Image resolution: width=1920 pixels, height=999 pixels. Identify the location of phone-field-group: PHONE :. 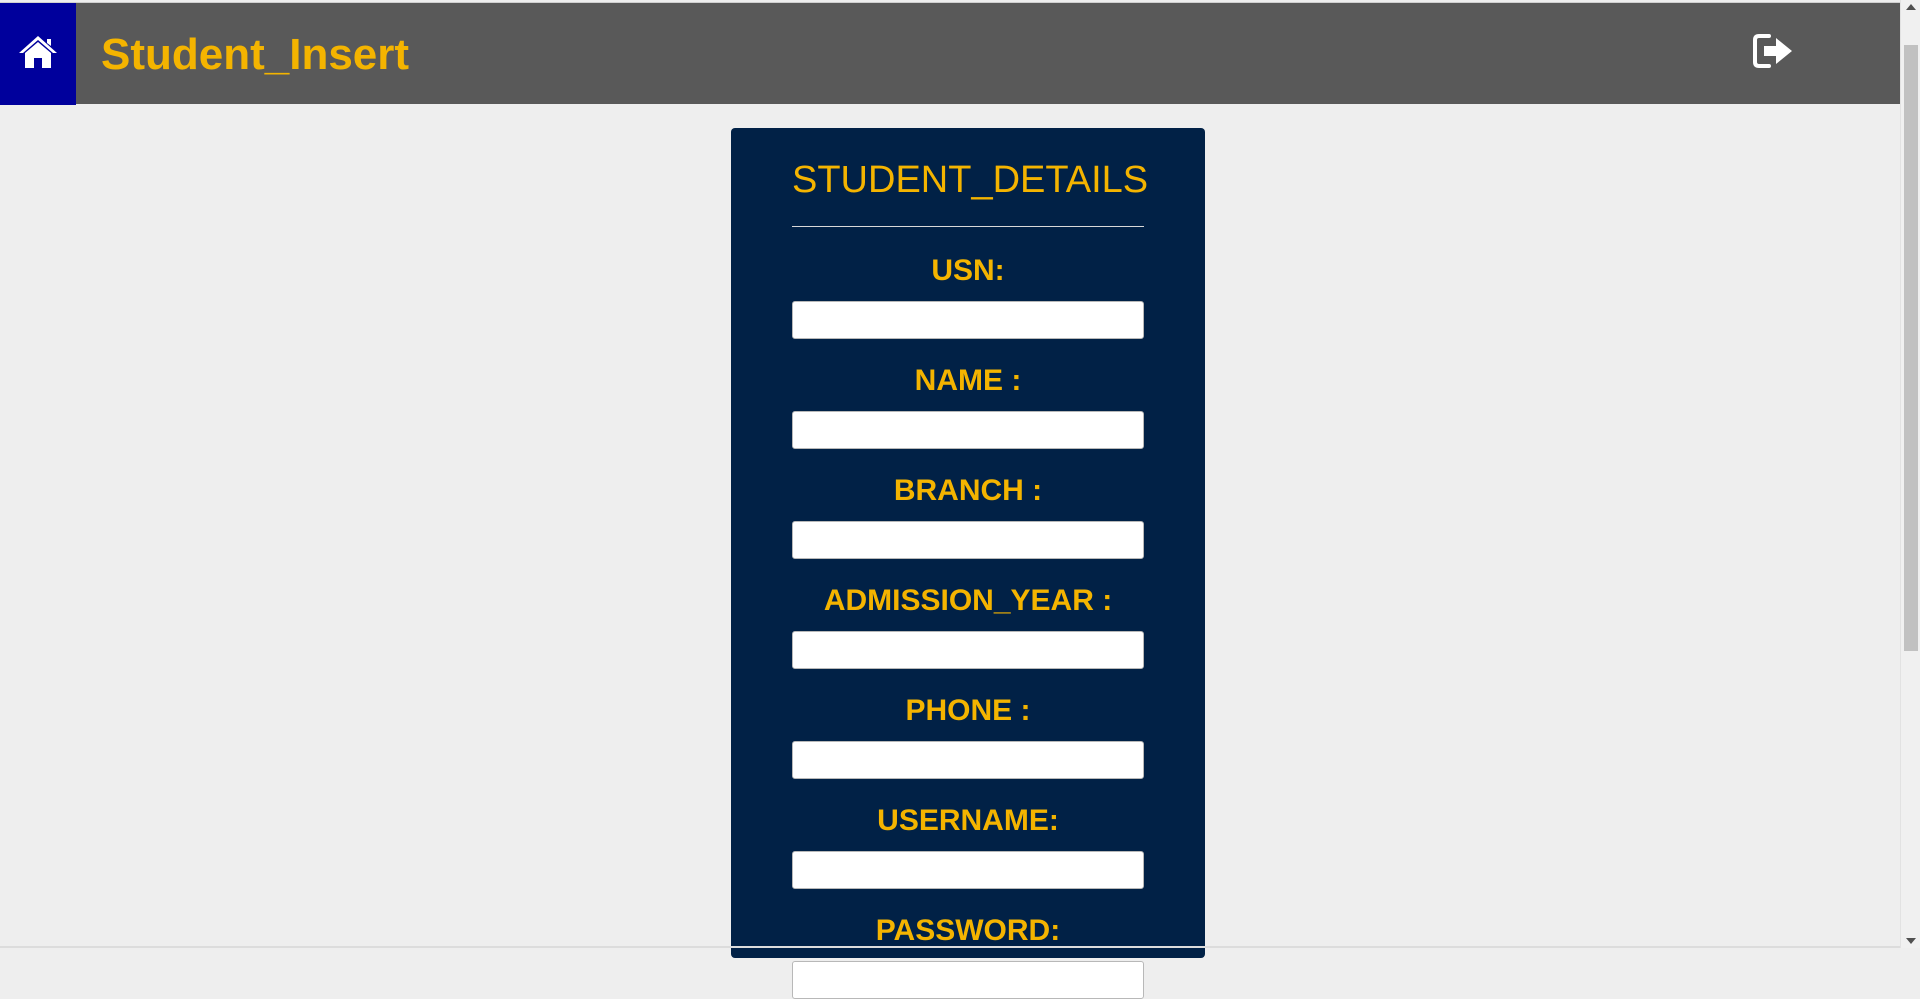
(968, 722).